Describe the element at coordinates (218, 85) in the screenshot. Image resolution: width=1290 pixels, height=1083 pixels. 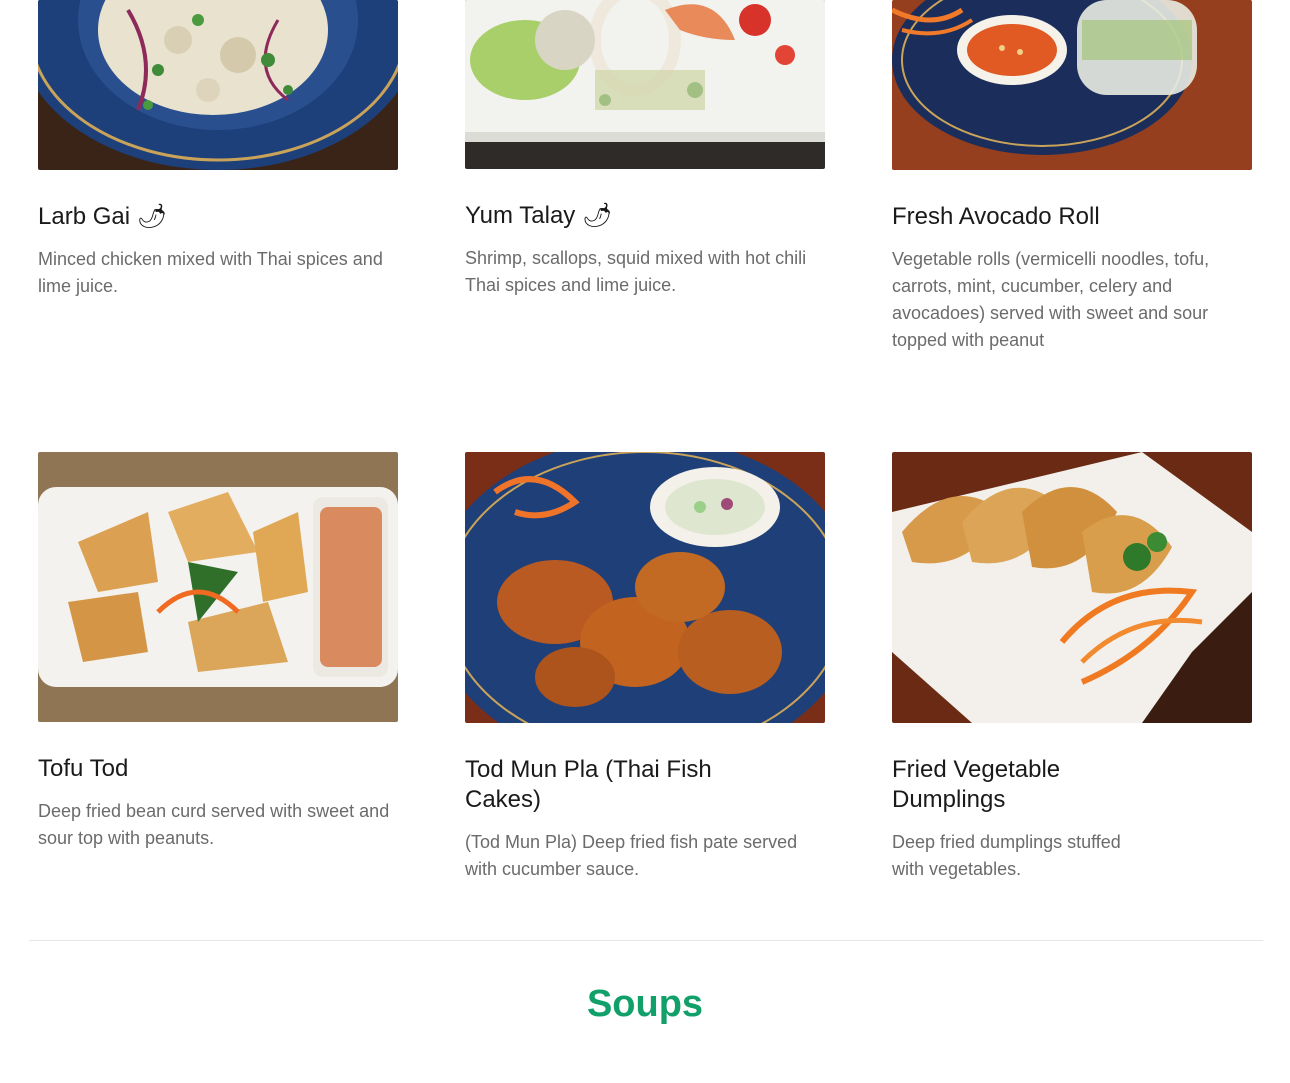
I see `larb-gai-photo` at that location.